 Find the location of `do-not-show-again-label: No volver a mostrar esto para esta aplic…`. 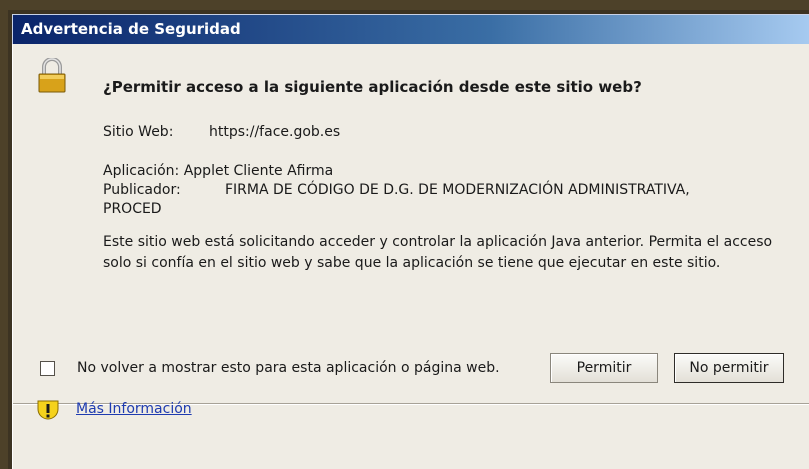

do-not-show-again-label: No volver a mostrar esto para esta aplic… is located at coordinates (297, 368).